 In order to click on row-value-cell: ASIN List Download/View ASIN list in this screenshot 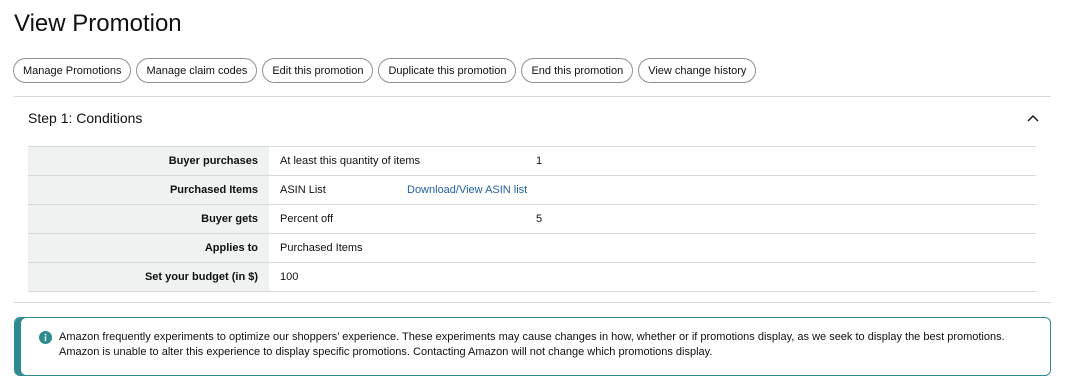, I will do `click(652, 190)`.